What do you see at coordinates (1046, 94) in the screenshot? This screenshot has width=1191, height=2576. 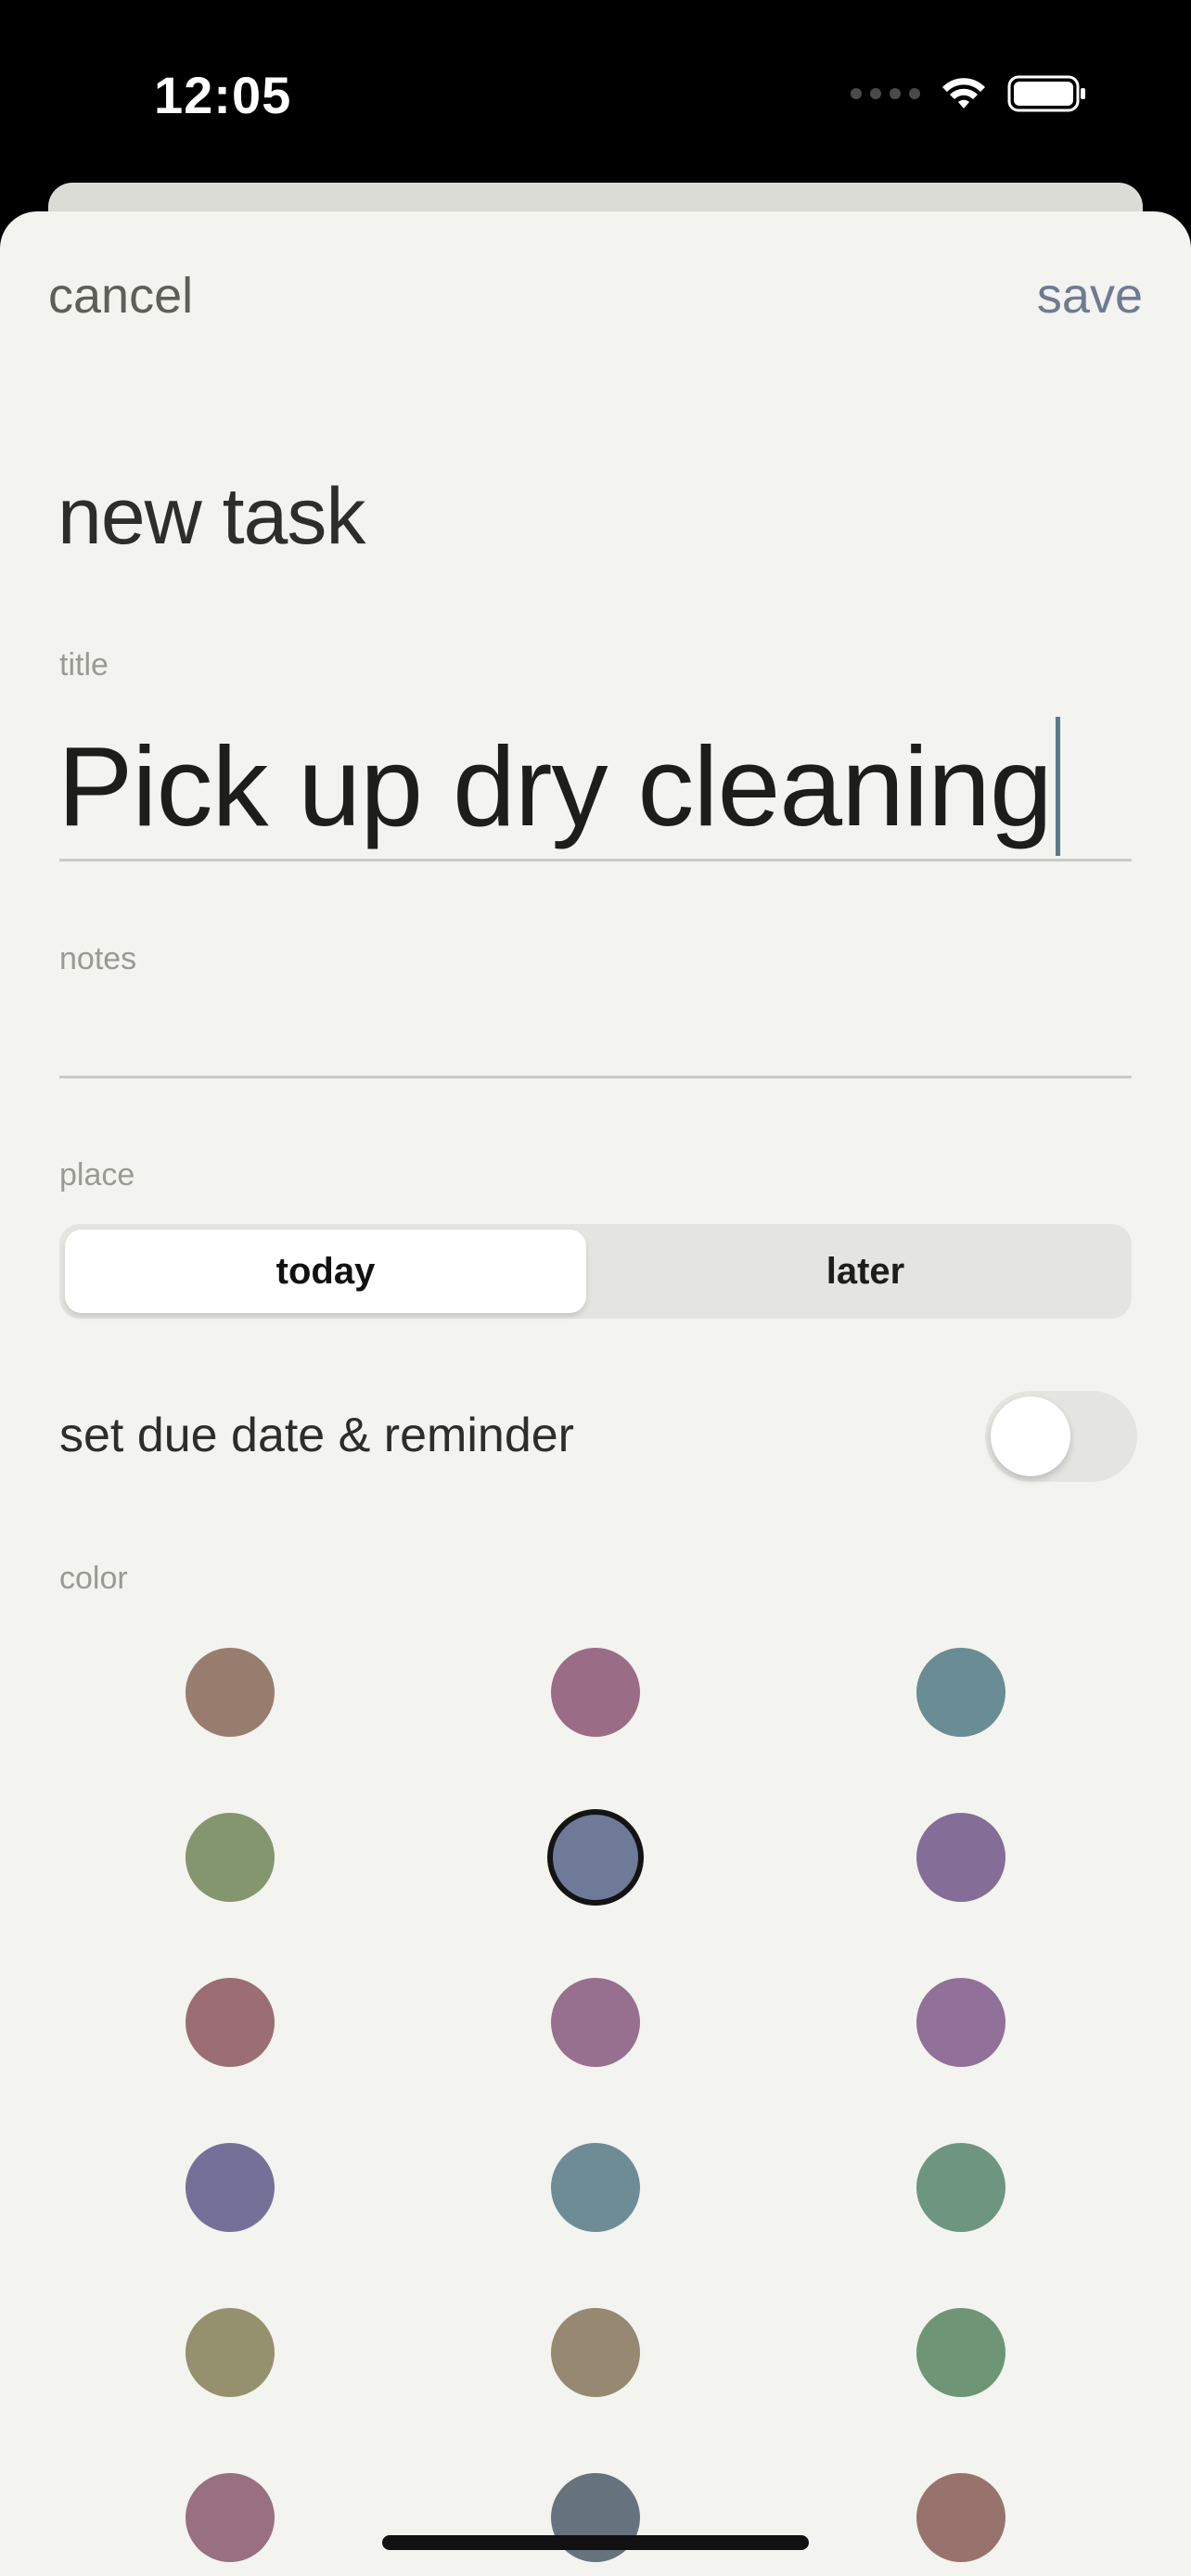 I see `battery-icon` at bounding box center [1046, 94].